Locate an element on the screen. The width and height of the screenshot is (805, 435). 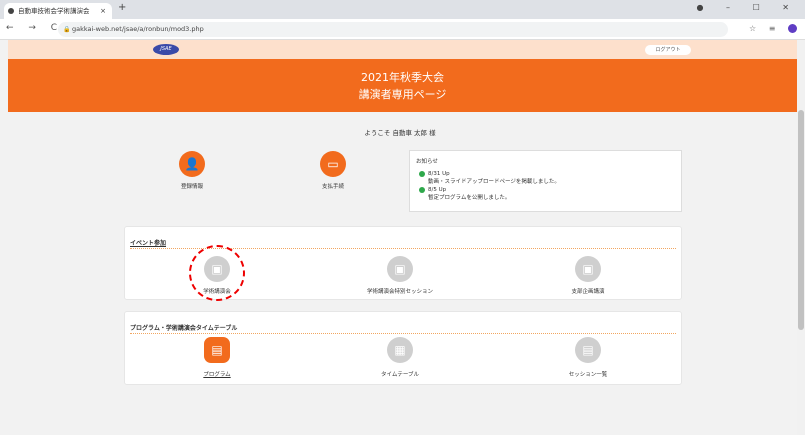
book-icon: ▤ is located at coordinates (217, 350).